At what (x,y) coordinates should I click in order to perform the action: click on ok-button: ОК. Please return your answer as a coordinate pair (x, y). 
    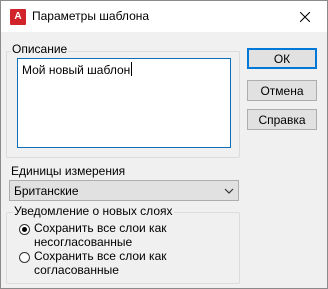
    Looking at the image, I should click on (282, 58).